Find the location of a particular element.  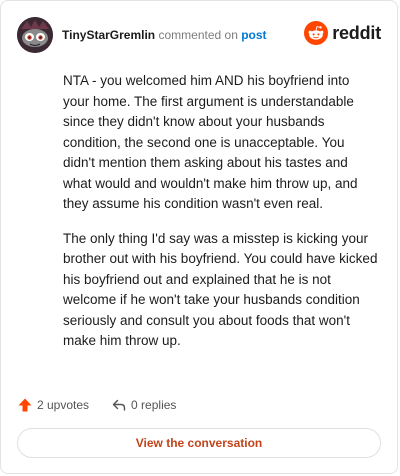

brand-name: reddit is located at coordinates (356, 32).